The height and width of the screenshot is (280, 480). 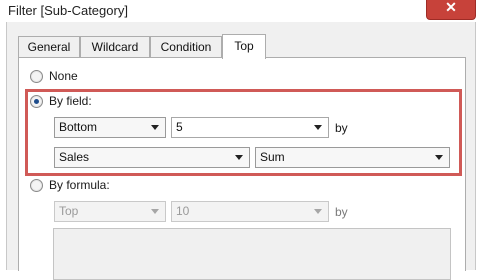 I want to click on by-formula-option: By formula:, so click(x=70, y=185).